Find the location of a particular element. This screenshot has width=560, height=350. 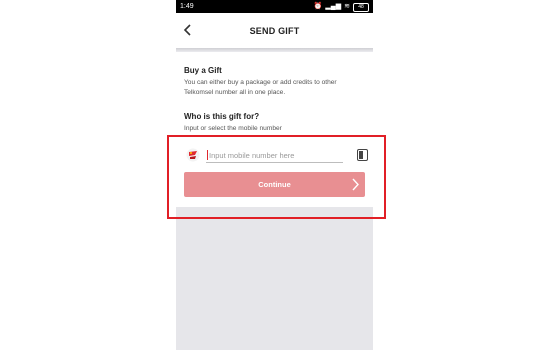

continue-button-label: Continue is located at coordinates (274, 184).